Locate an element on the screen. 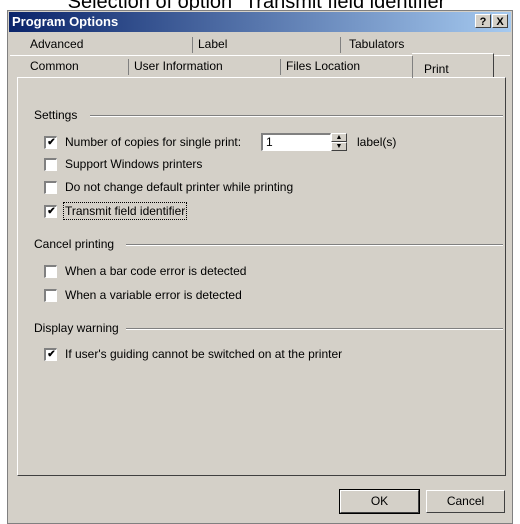  tab-advanced: Advanced is located at coordinates (108, 44).